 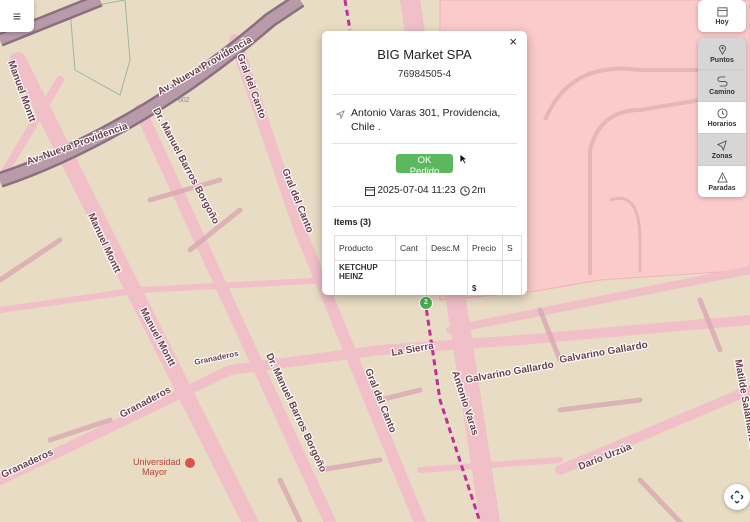 I want to click on toolbar-camino-button: Camino, so click(x=722, y=86).